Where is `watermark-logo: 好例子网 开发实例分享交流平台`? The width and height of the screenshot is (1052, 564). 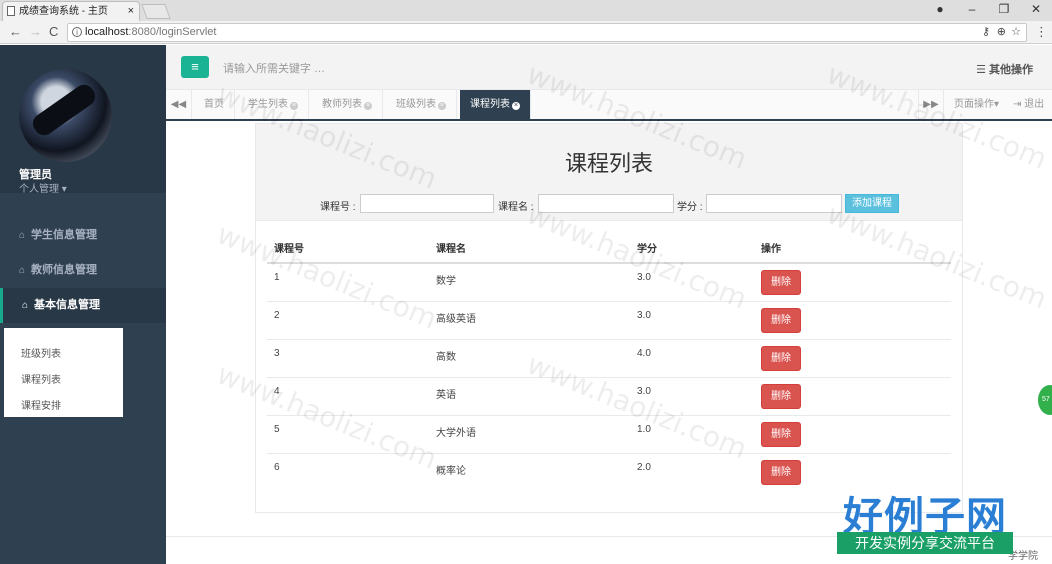
watermark-logo: 好例子网 开发实例分享交流平台 is located at coordinates (927, 522).